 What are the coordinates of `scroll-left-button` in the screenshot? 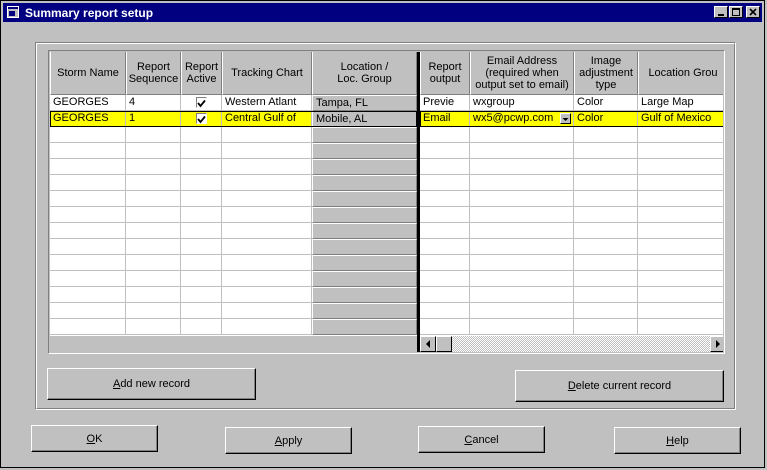 It's located at (428, 344).